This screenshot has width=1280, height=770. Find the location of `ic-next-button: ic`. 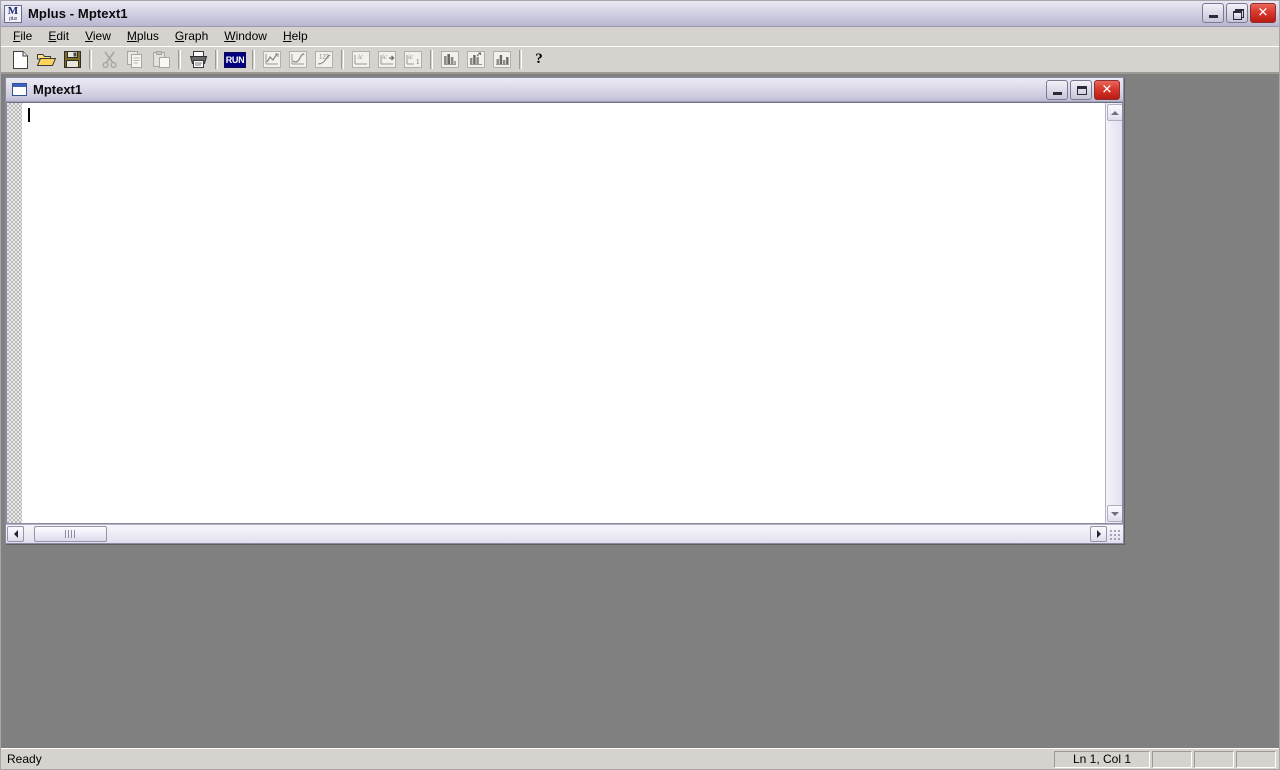

ic-next-button: ic is located at coordinates (387, 59).